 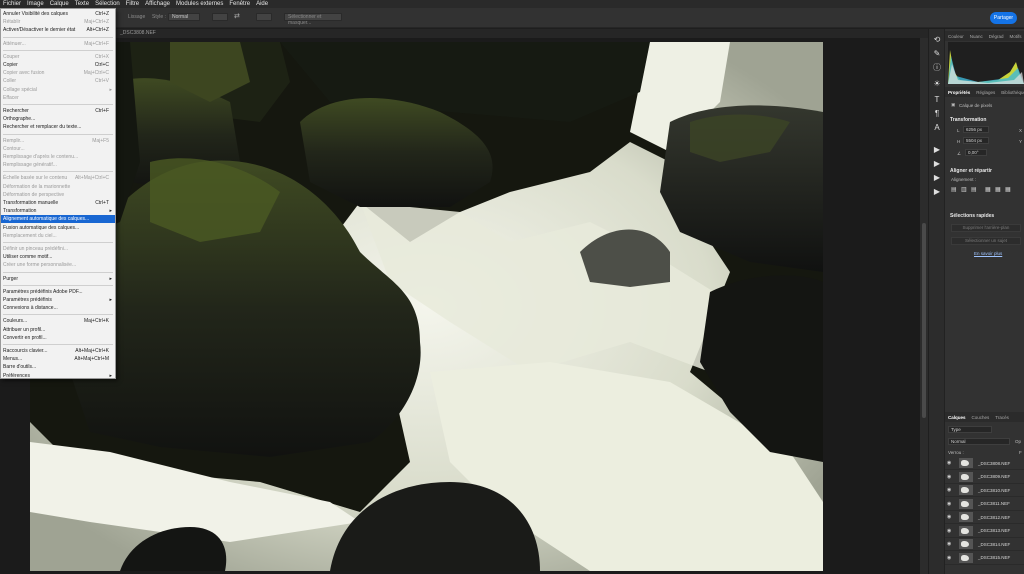 What do you see at coordinates (12, 4) in the screenshot?
I see `menu-0: Fichier` at bounding box center [12, 4].